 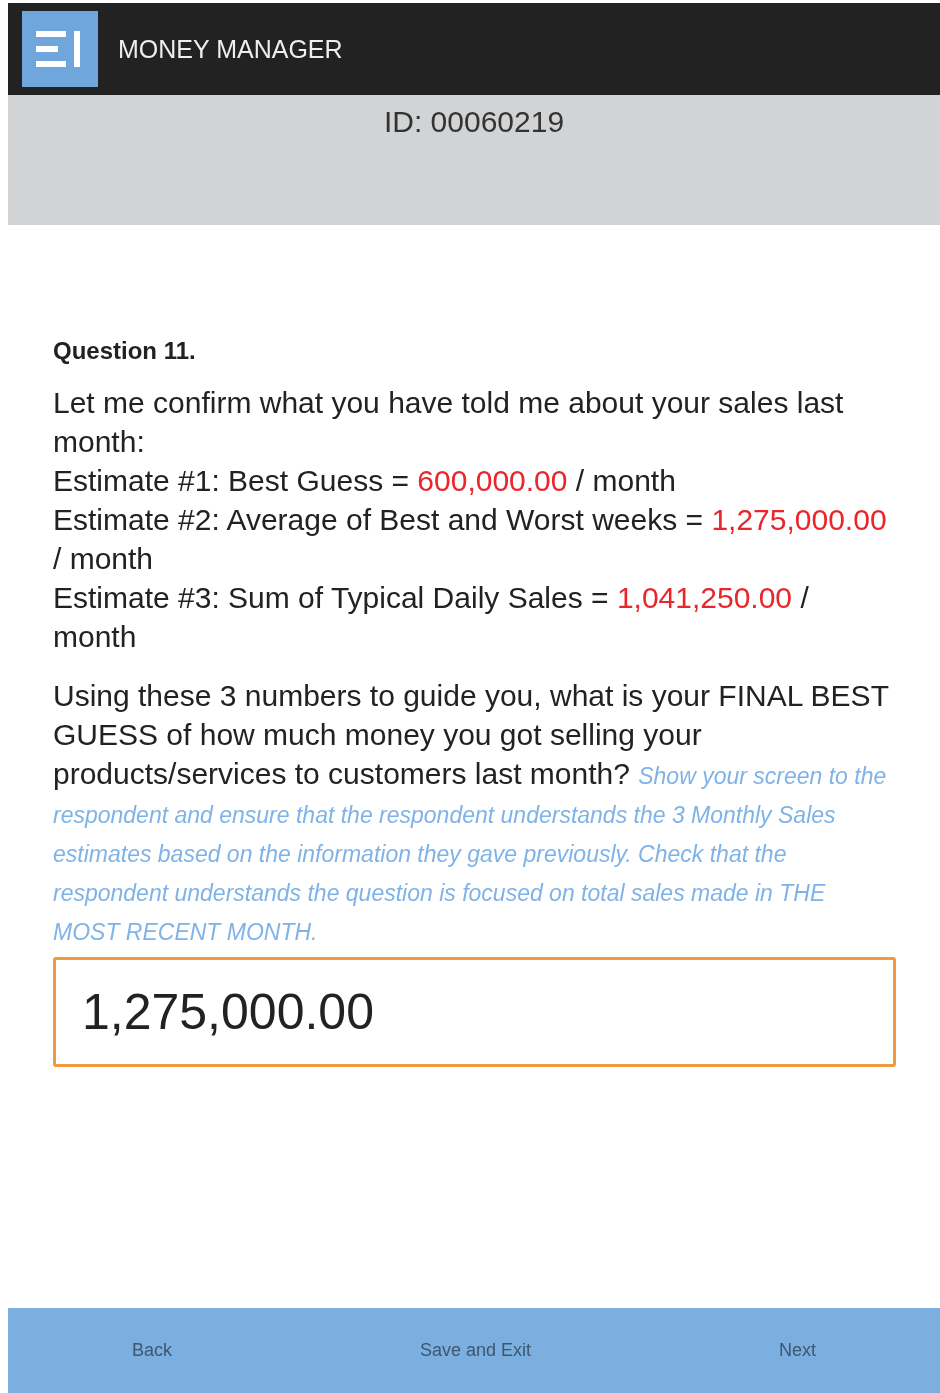 What do you see at coordinates (60, 49) in the screenshot?
I see `menu-icon` at bounding box center [60, 49].